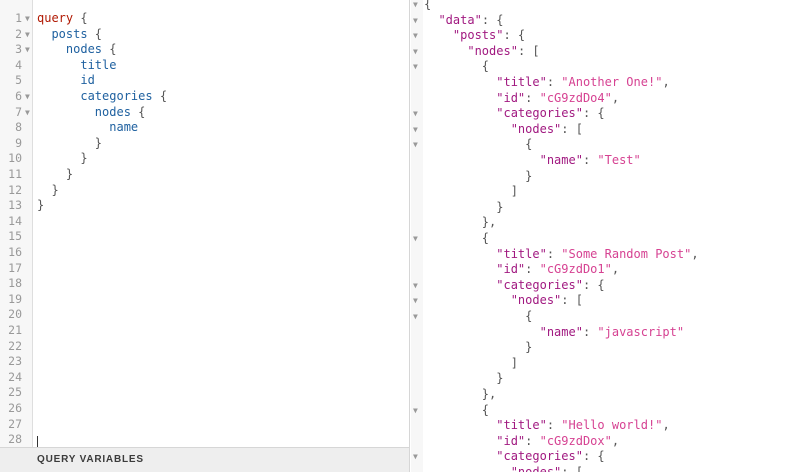  Describe the element at coordinates (478, 177) in the screenshot. I see `result-text: }` at that location.